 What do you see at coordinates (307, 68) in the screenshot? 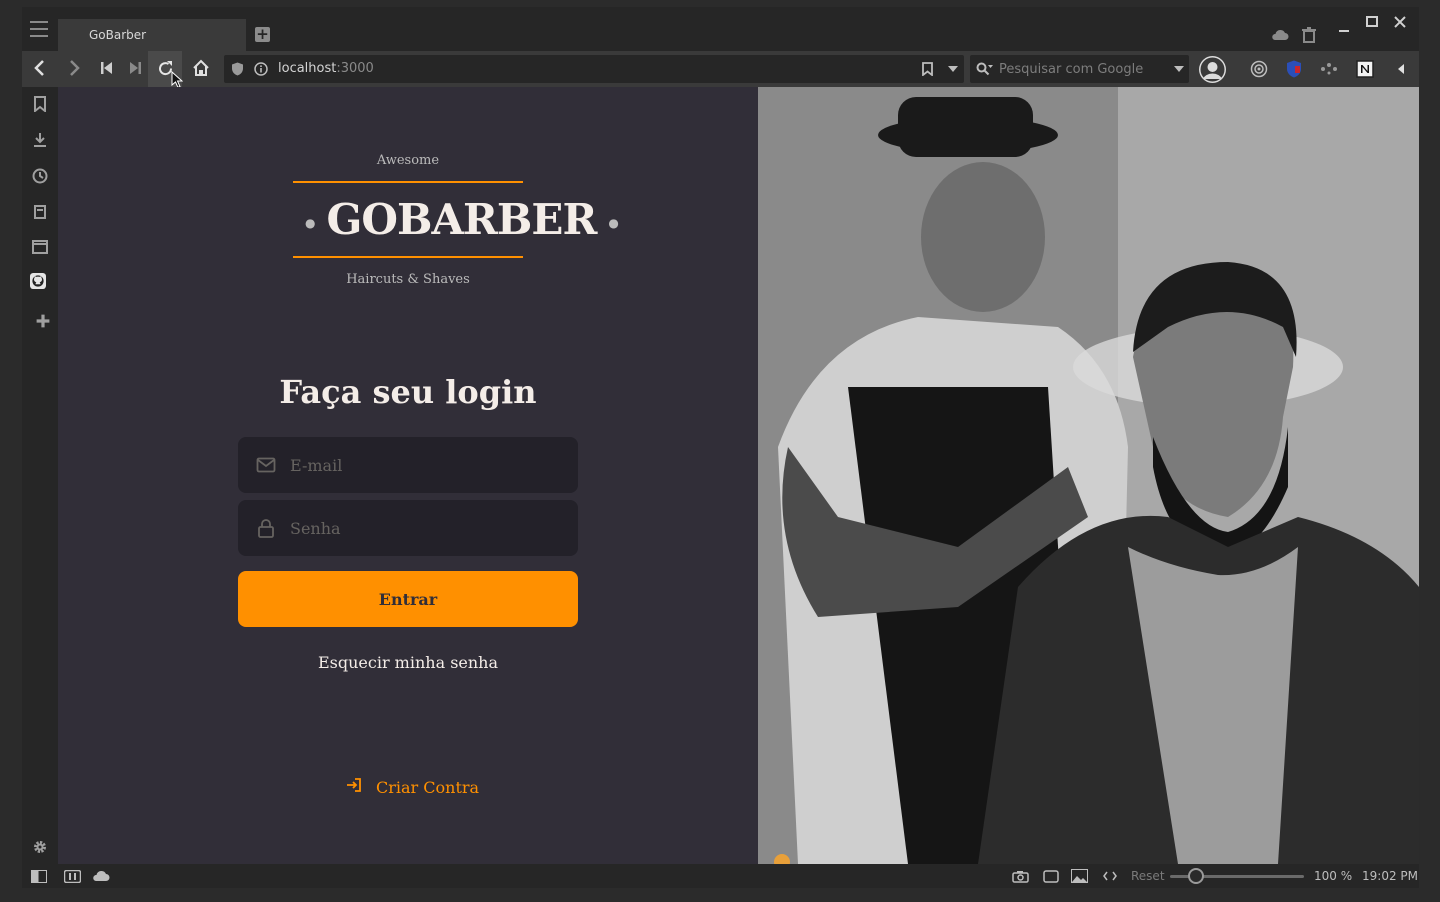
I see `url-host: localhost` at bounding box center [307, 68].